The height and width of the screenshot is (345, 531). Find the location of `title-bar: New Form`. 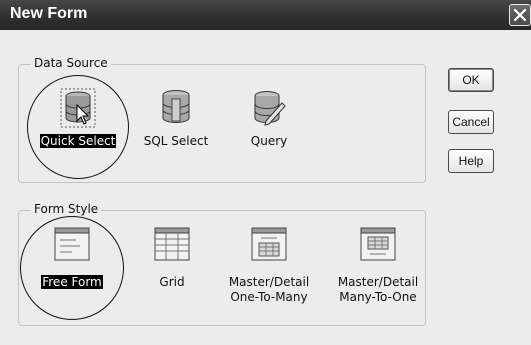

title-bar: New Form is located at coordinates (265, 15).